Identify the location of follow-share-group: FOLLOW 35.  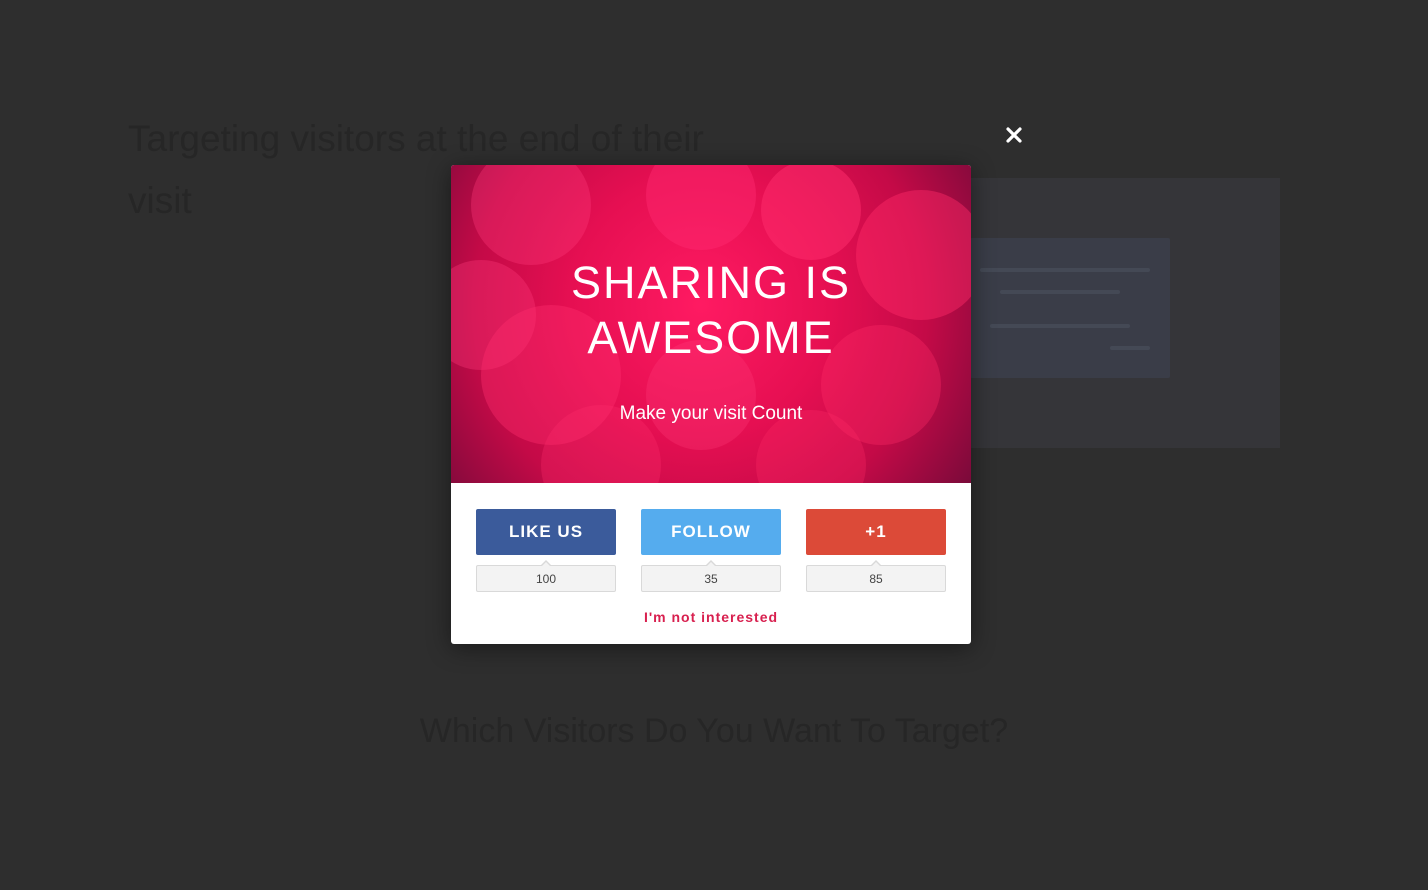
(711, 550).